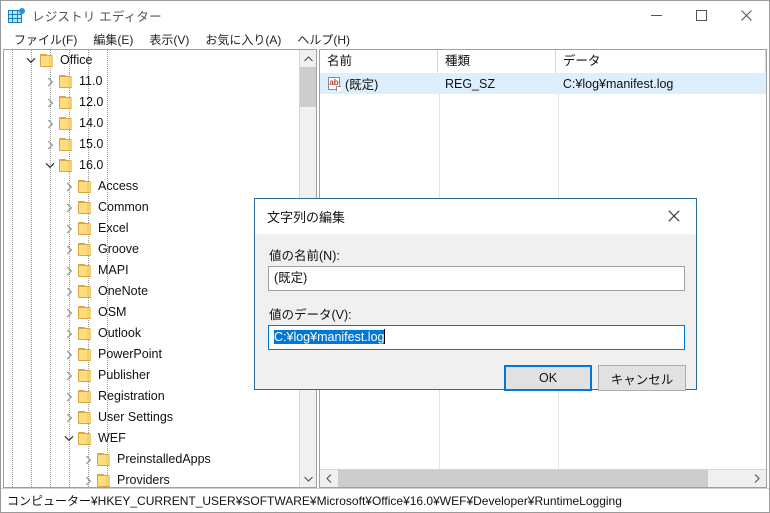 The height and width of the screenshot is (513, 770). I want to click on maximize-icon, so click(701, 15).